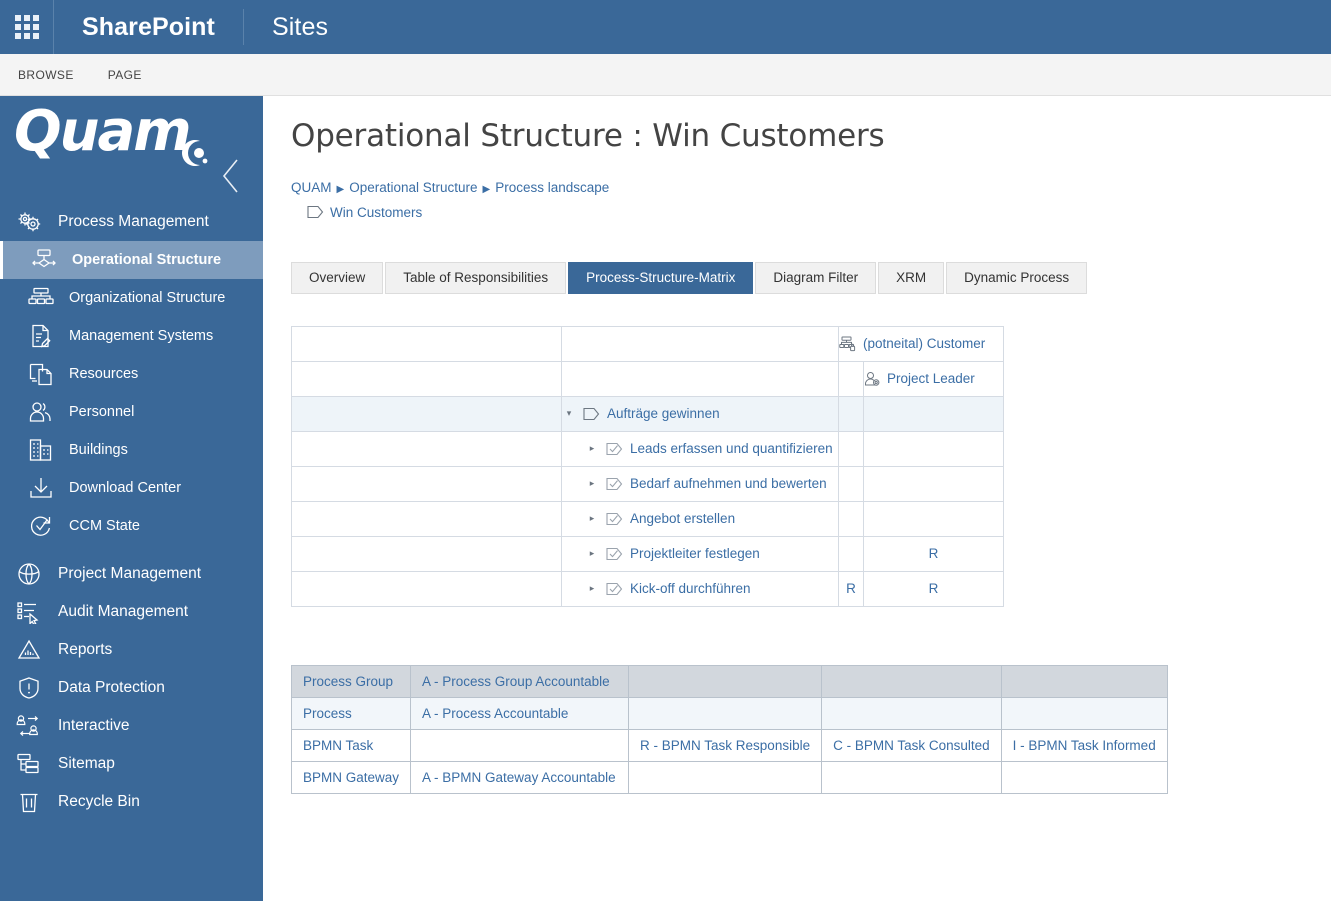 The width and height of the screenshot is (1331, 902). What do you see at coordinates (131, 260) in the screenshot?
I see `sidebar-item-operational-structure: Operational Structure` at bounding box center [131, 260].